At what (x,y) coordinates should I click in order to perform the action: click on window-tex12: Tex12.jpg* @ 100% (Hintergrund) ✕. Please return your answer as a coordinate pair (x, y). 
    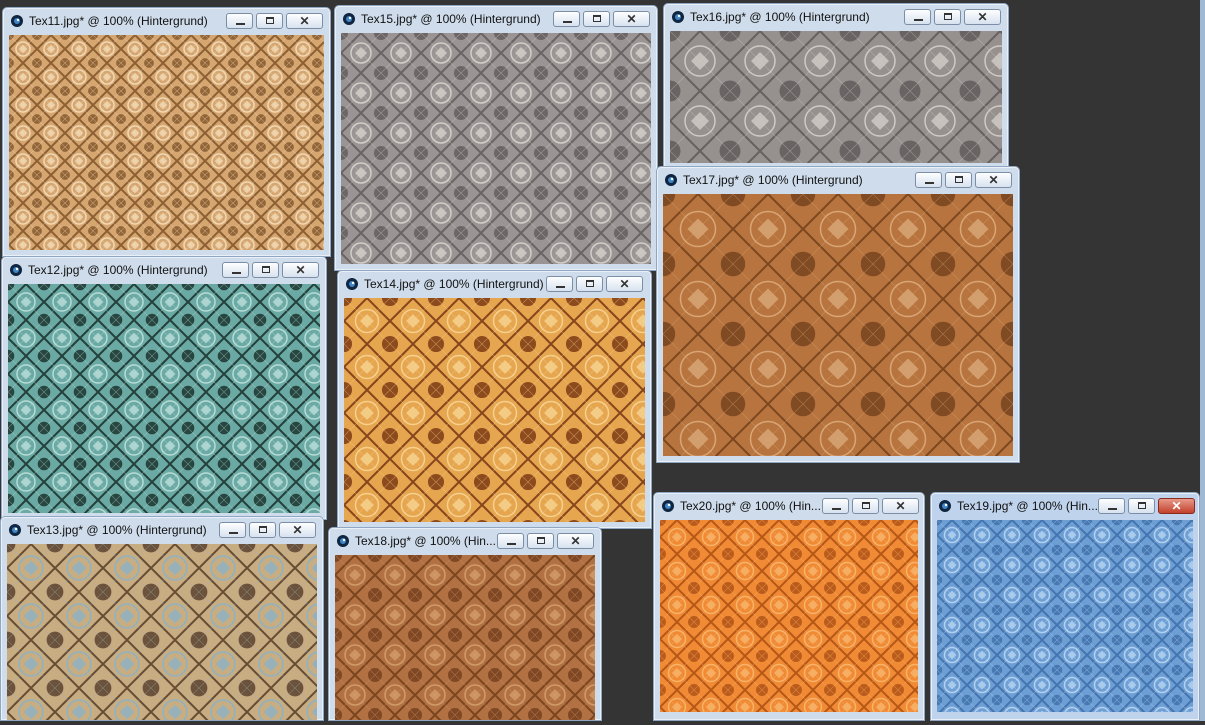
    Looking at the image, I should click on (164, 388).